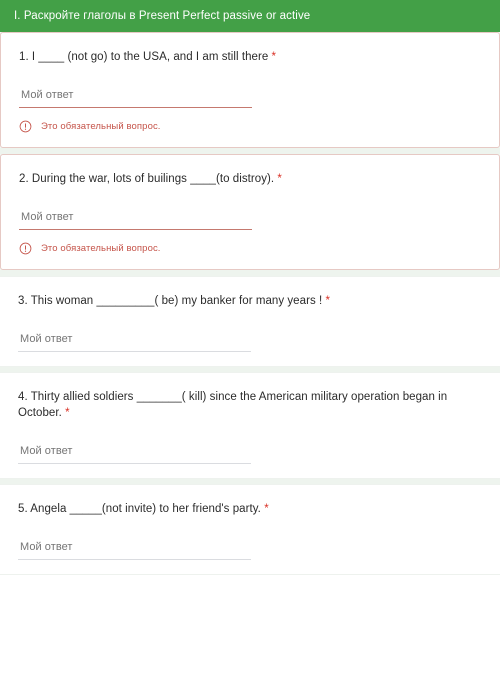 The height and width of the screenshot is (681, 500). I want to click on required-asterisk-5: *, so click(266, 509).